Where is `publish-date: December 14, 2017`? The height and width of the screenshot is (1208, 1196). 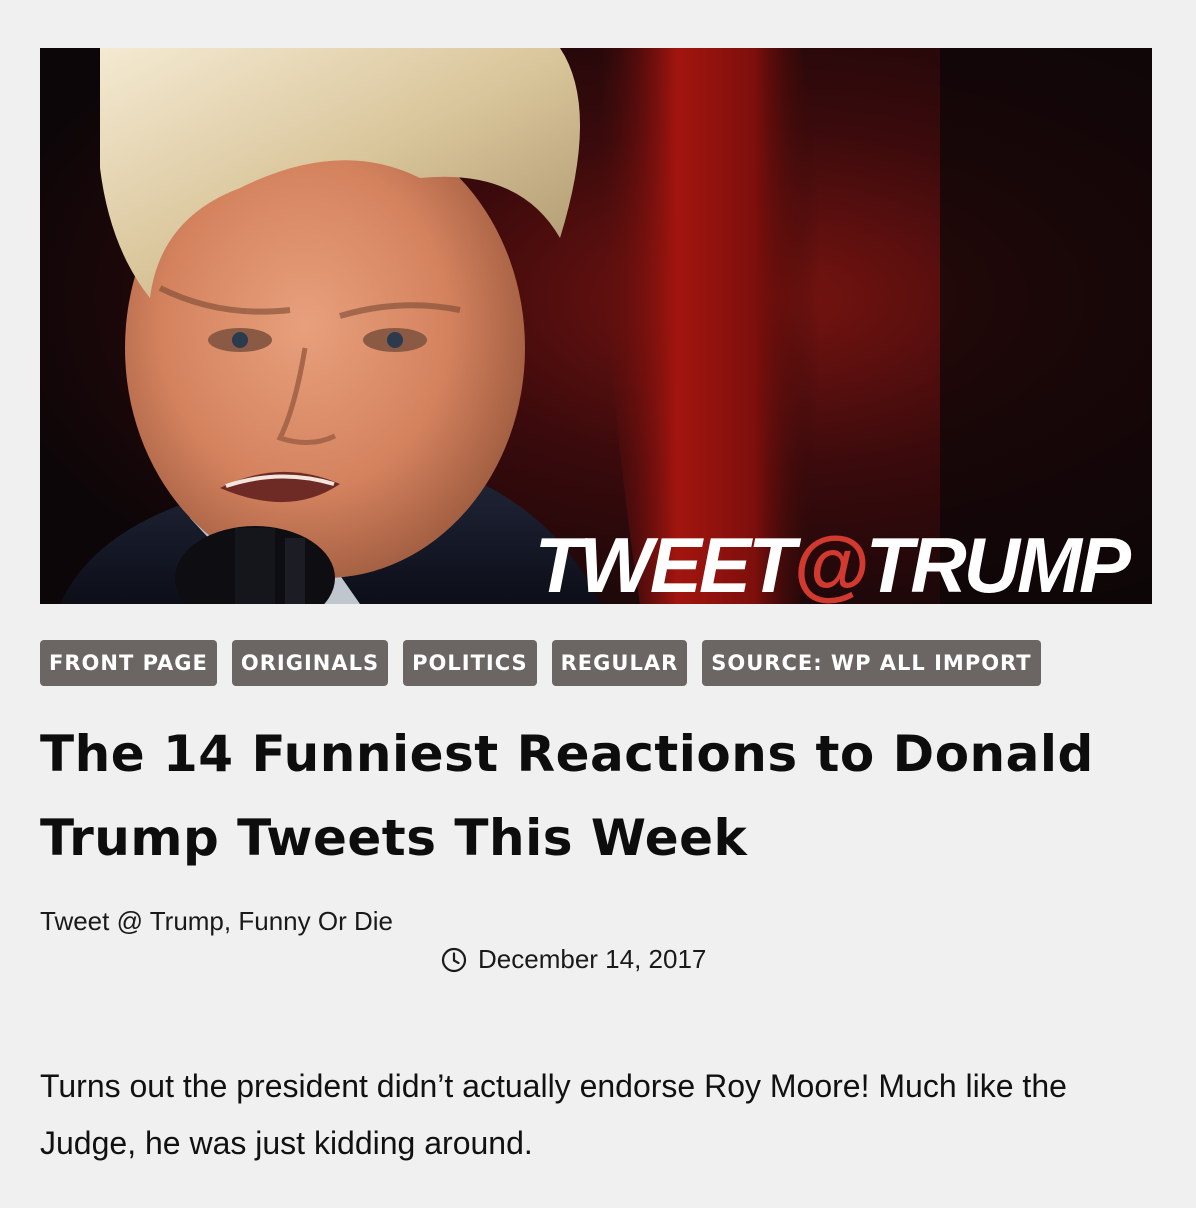 publish-date: December 14, 2017 is located at coordinates (573, 959).